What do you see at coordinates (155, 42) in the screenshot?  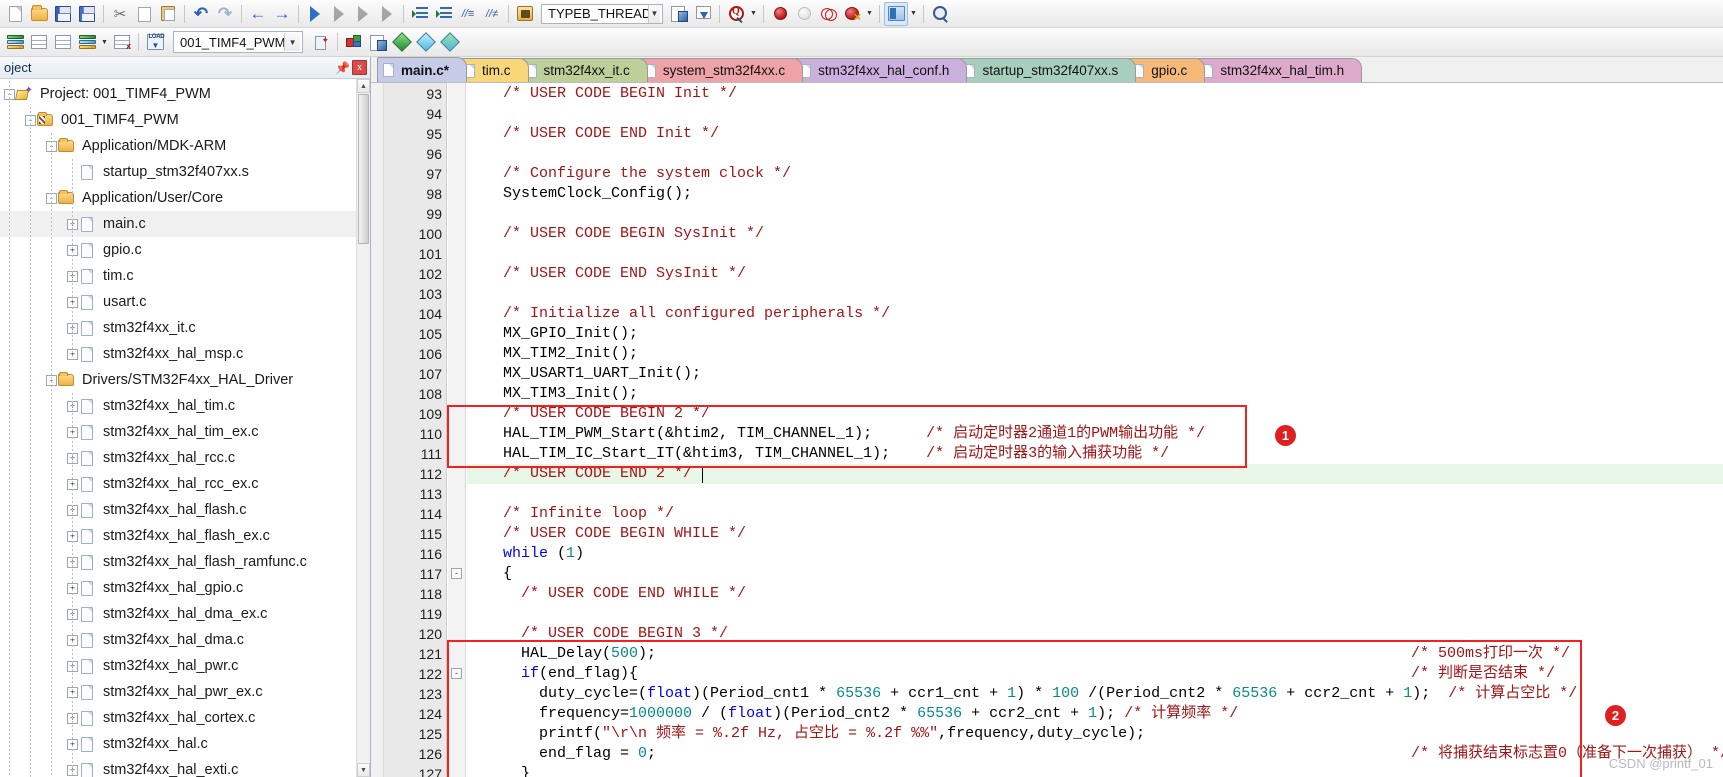 I see `load-button: LOAD` at bounding box center [155, 42].